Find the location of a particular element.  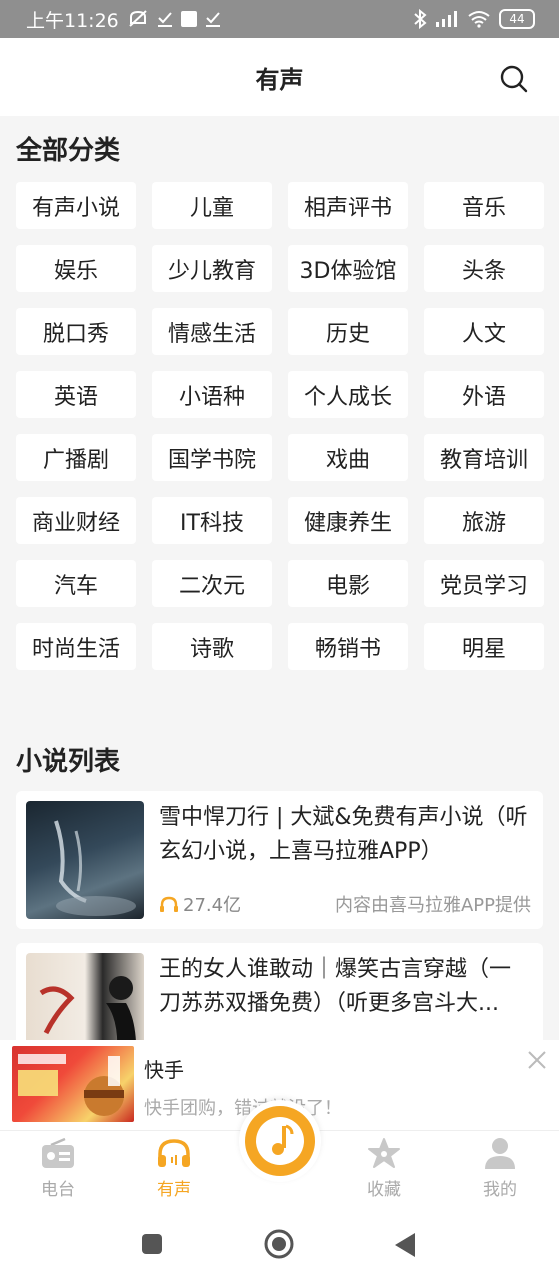

play-button is located at coordinates (280, 1141).